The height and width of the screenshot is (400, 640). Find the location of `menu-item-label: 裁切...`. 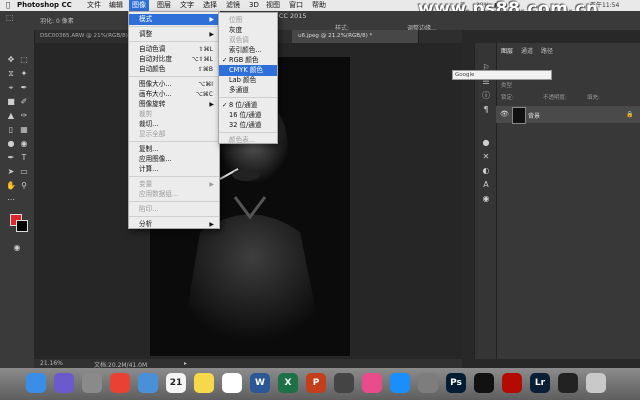

menu-item-label: 裁切... is located at coordinates (149, 124).